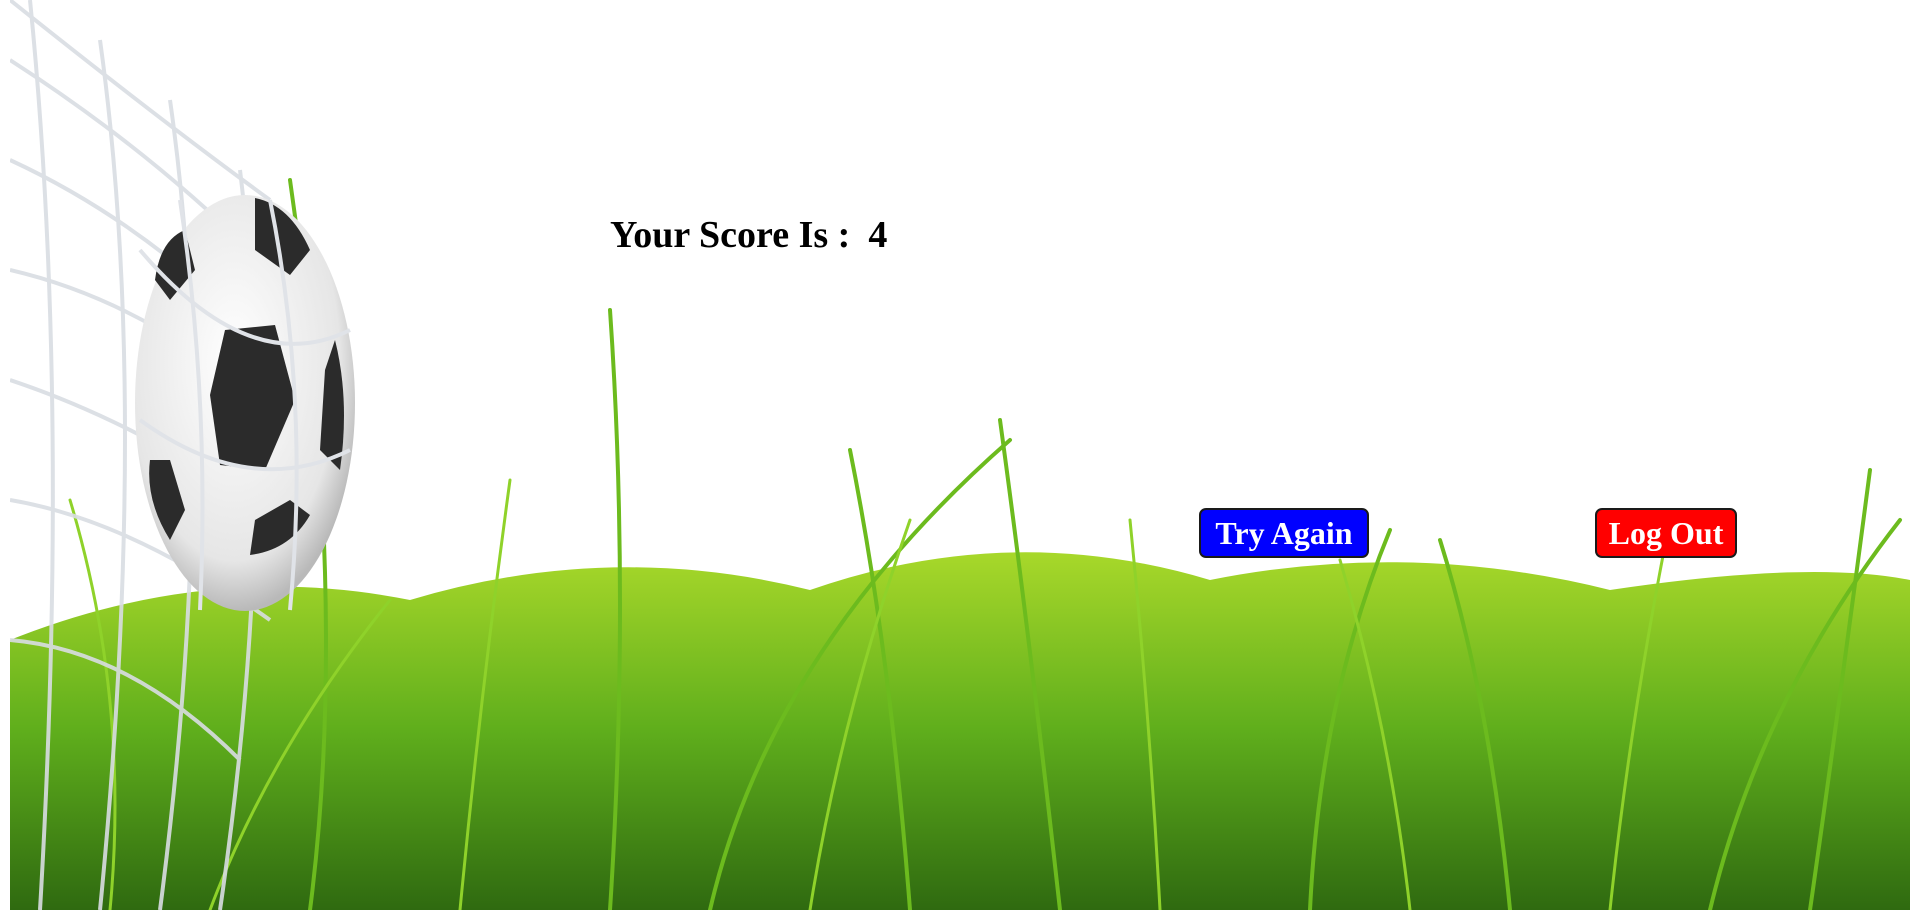 This screenshot has width=1920, height=921. Describe the element at coordinates (245, 403) in the screenshot. I see `soccer-ball-icon` at that location.